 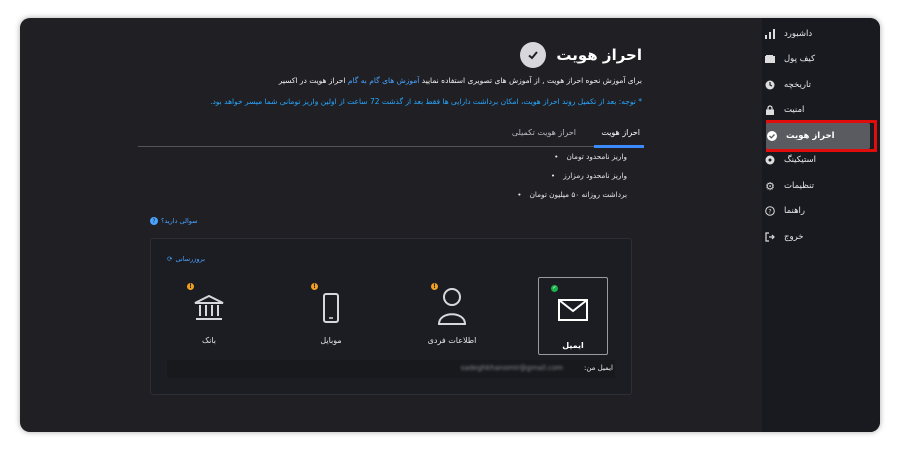 I want to click on refresh-button: ⟳ بروزرسانی, so click(x=186, y=259).